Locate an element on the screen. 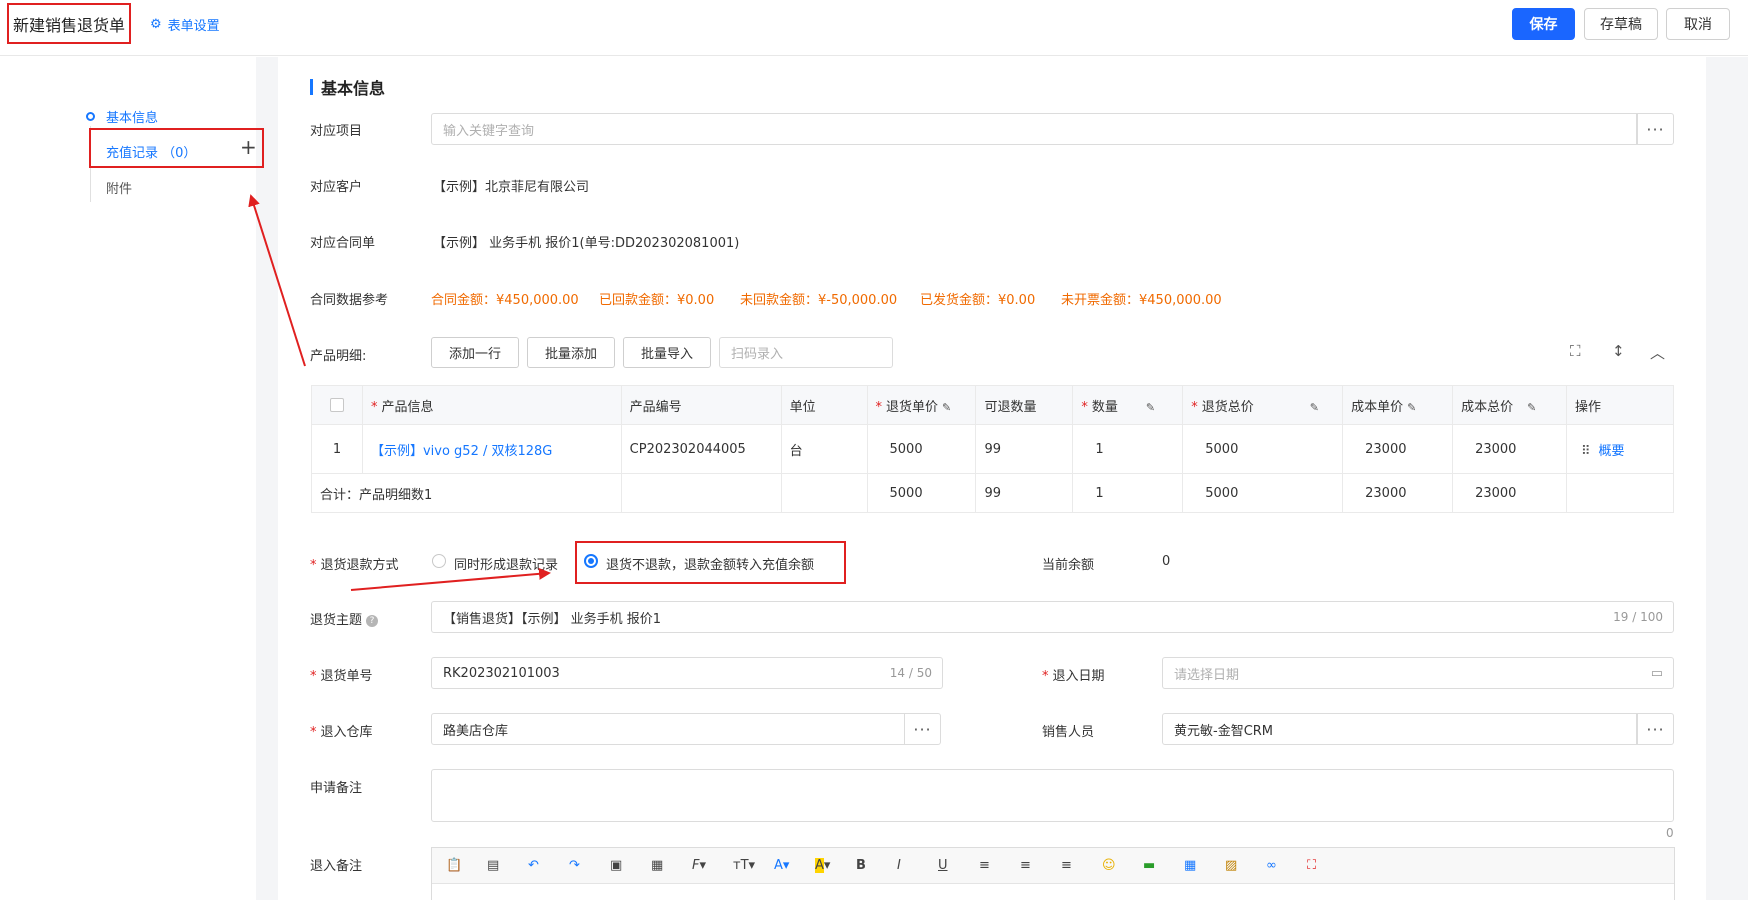 The width and height of the screenshot is (1748, 900). align-center-icon: ≡ is located at coordinates (1040, 865).